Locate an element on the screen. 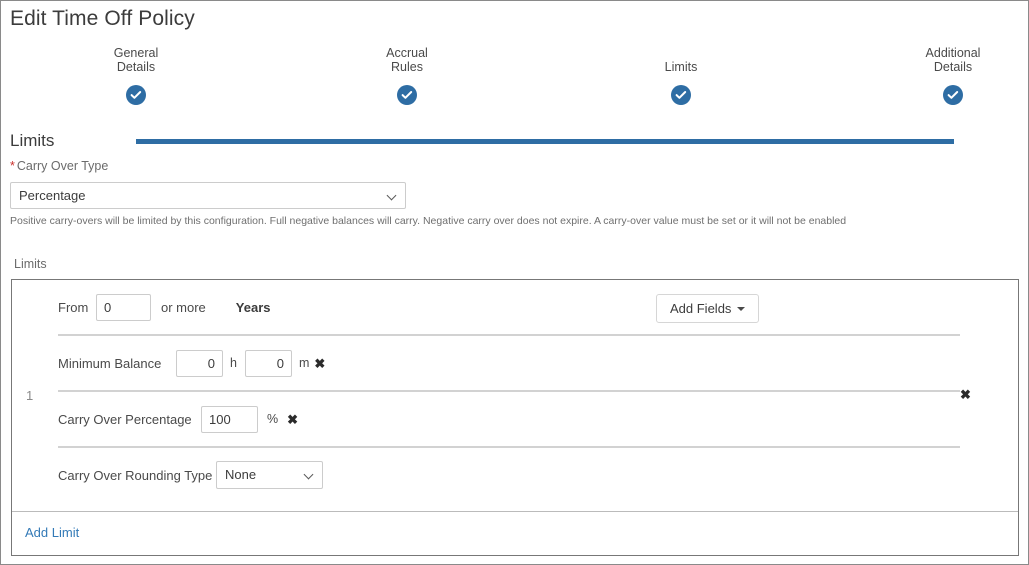 The image size is (1029, 565). limit-row-carry-over-percentage-inner: Carry Over Percentage % ✖ is located at coordinates (509, 419).